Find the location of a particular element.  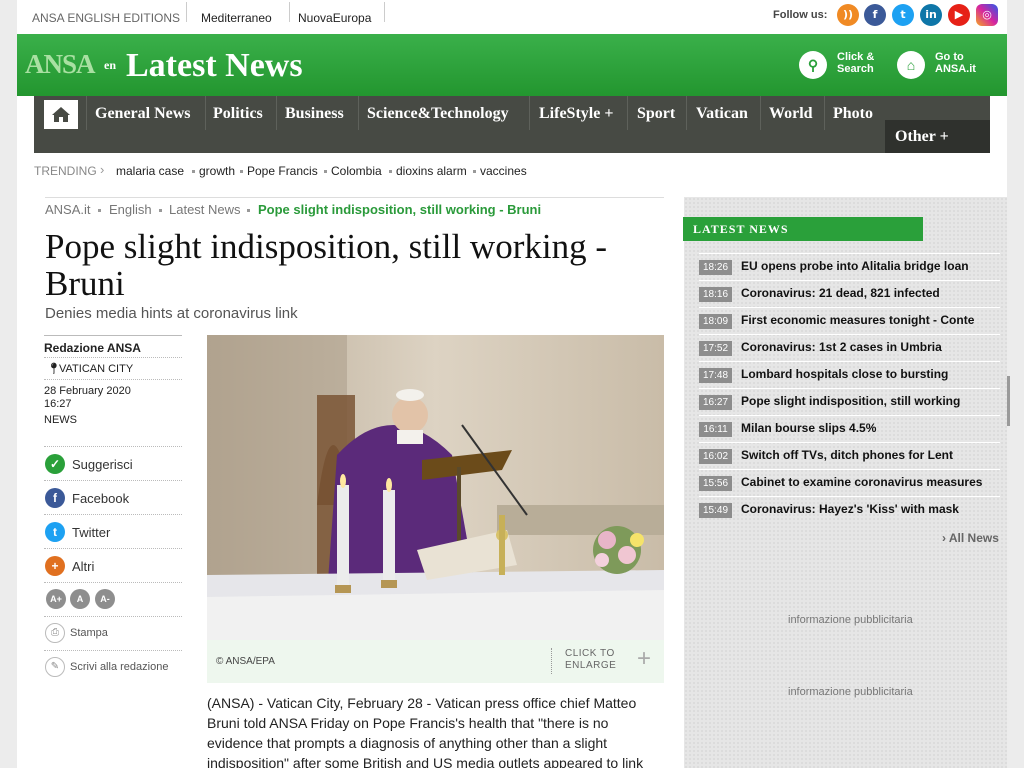

nav-item-general-news: General News is located at coordinates (143, 114).